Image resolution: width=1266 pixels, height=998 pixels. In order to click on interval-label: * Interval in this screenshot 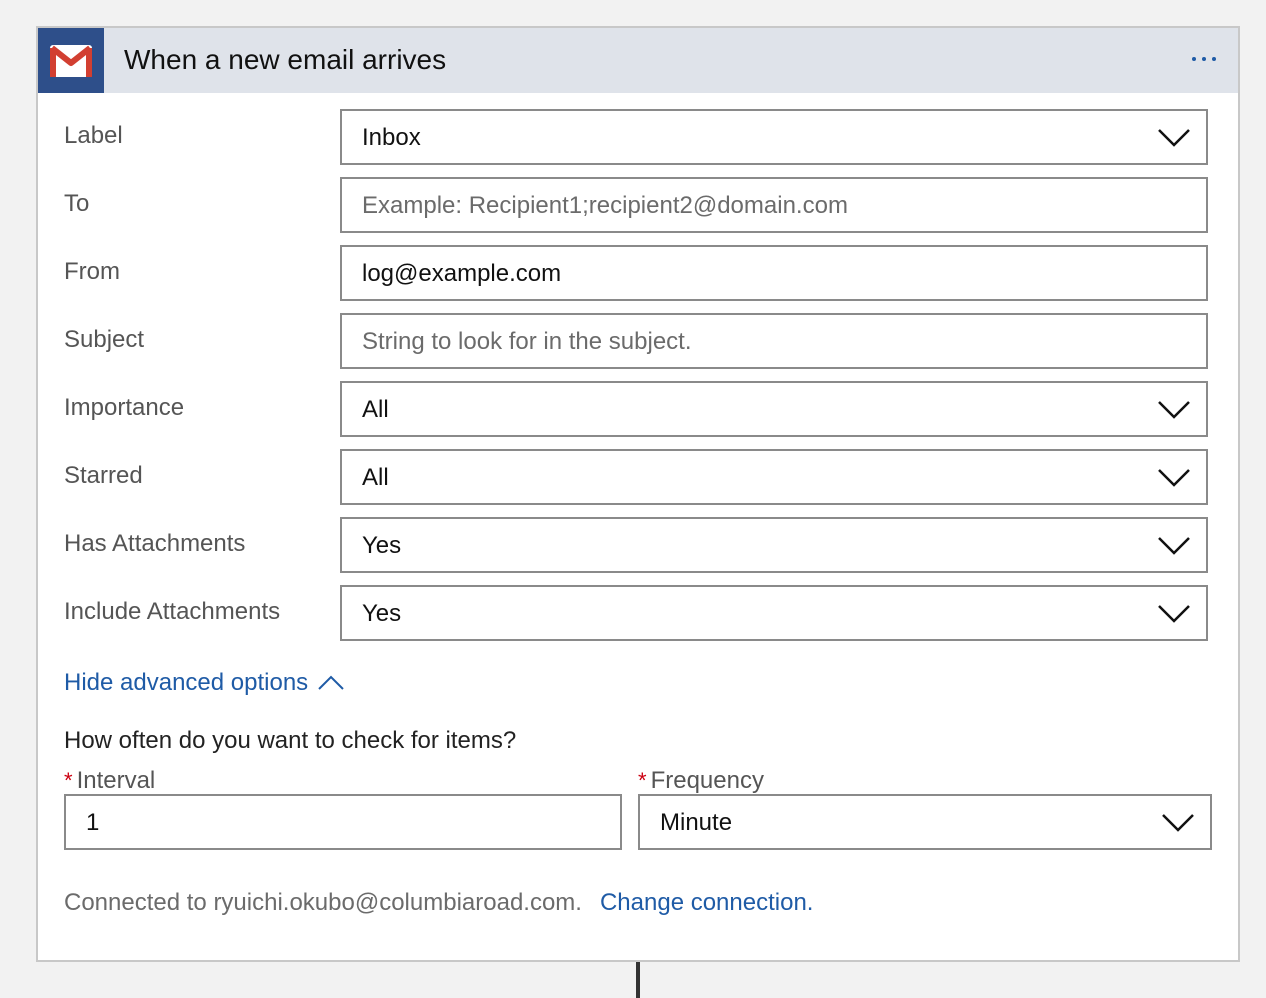, I will do `click(109, 781)`.